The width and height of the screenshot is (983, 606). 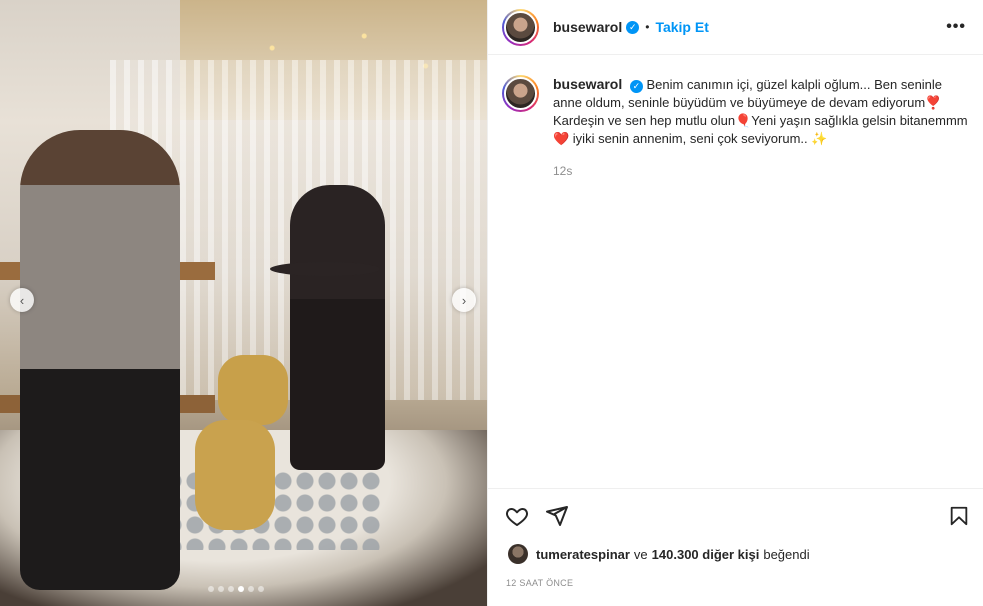 I want to click on previous-photo-button: ‹, so click(x=22, y=300).